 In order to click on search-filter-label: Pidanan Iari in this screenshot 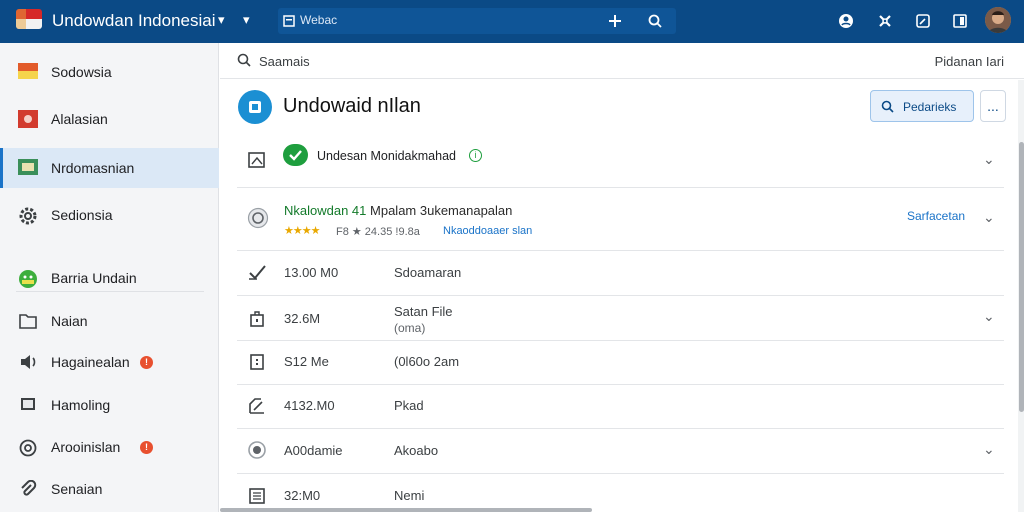, I will do `click(969, 61)`.